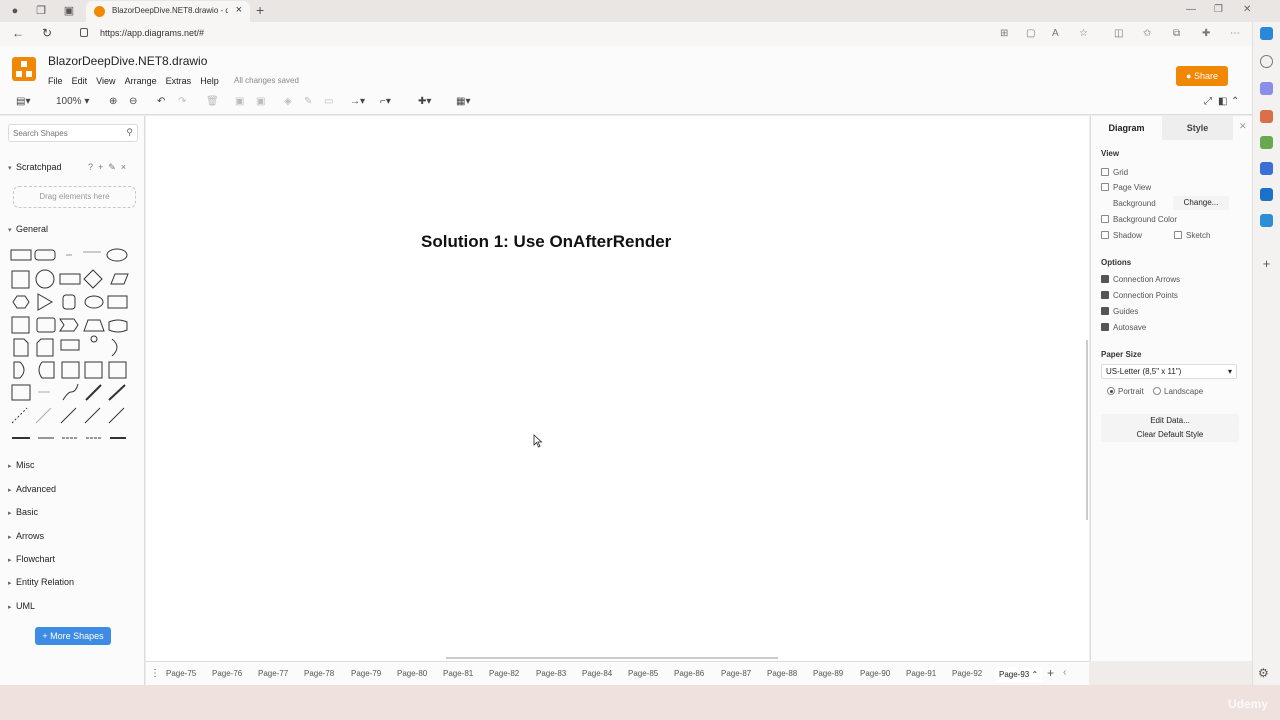  Describe the element at coordinates (155, 673) in the screenshot. I see `pages-menu-icon: ⋮` at that location.